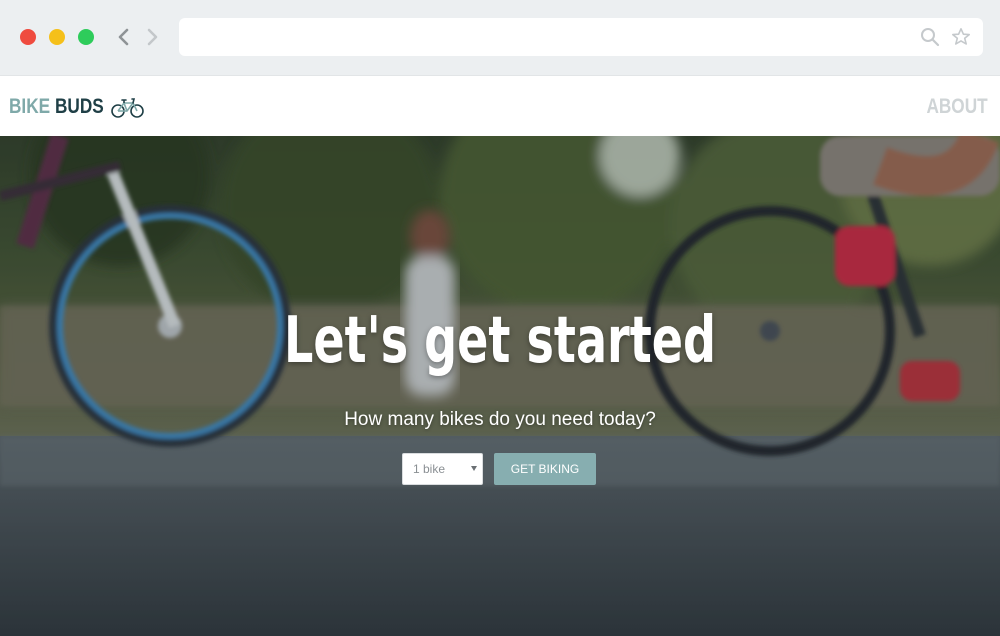 Image resolution: width=1000 pixels, height=636 pixels. I want to click on bike-count-select: 1 bike, so click(442, 469).